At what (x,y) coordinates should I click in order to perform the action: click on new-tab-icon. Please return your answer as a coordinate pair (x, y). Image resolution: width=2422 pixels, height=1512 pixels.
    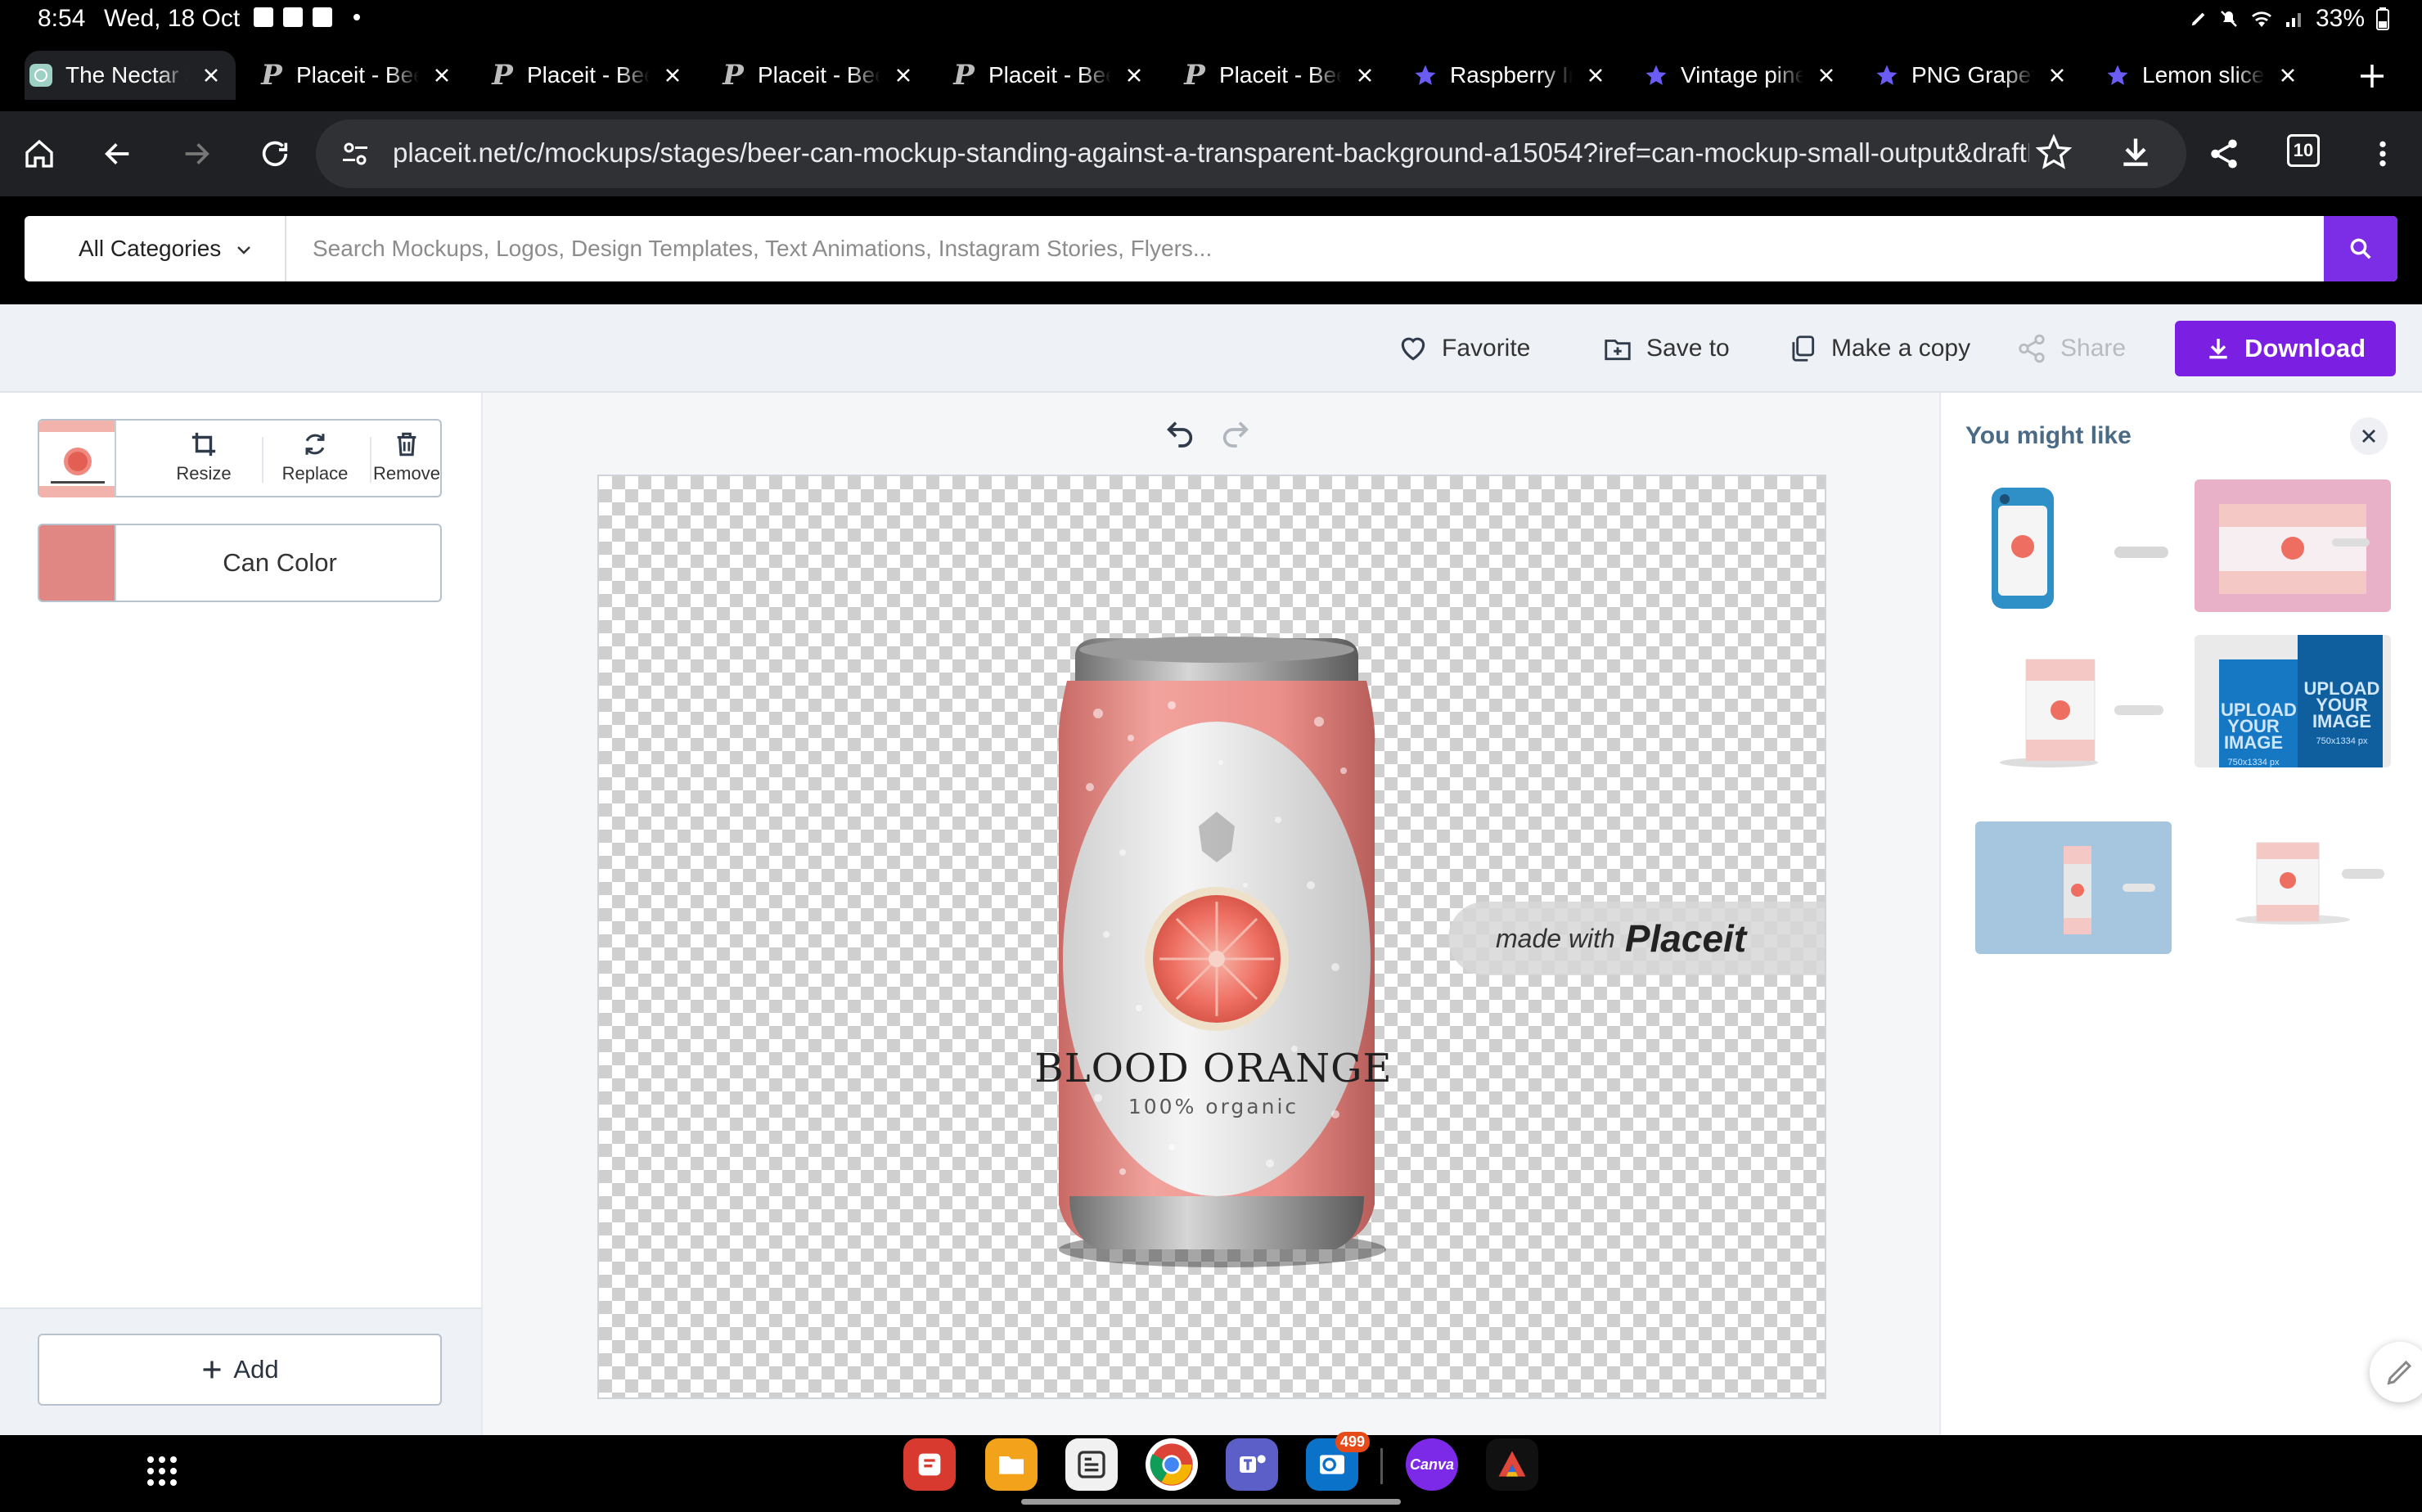
    Looking at the image, I should click on (2372, 78).